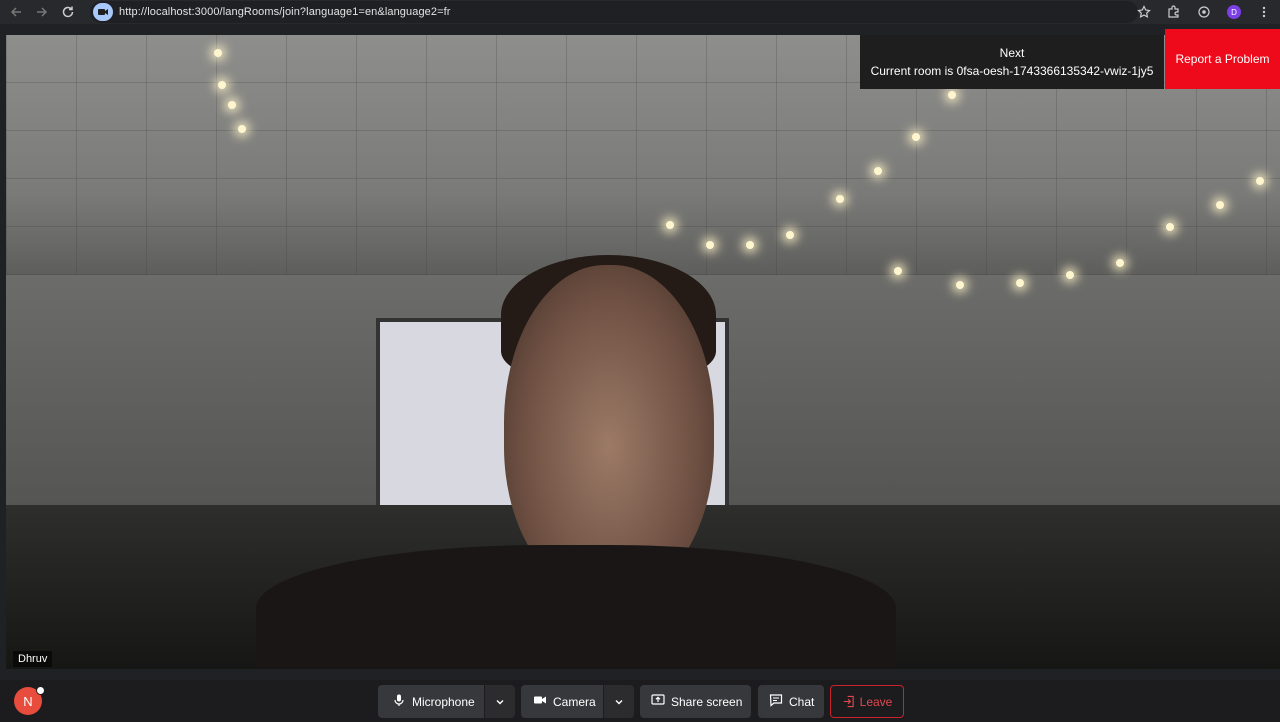  I want to click on avatar-initial: N, so click(28, 701).